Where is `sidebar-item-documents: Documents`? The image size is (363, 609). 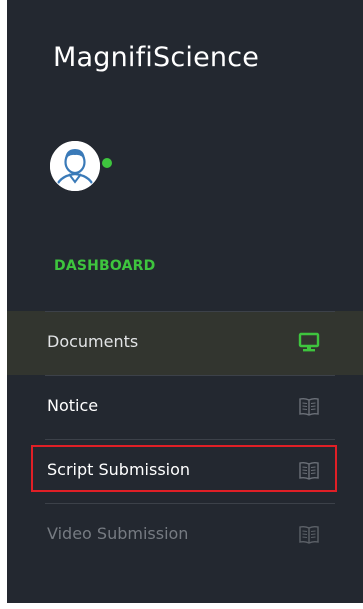 sidebar-item-documents: Documents is located at coordinates (185, 343).